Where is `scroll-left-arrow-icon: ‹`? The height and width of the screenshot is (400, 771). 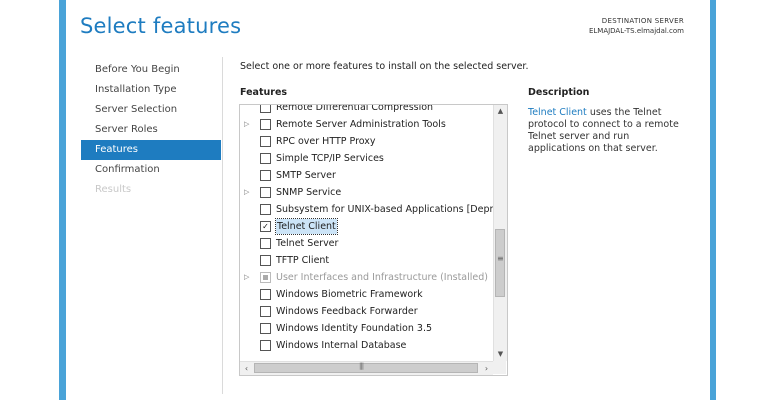 scroll-left-arrow-icon: ‹ is located at coordinates (246, 368).